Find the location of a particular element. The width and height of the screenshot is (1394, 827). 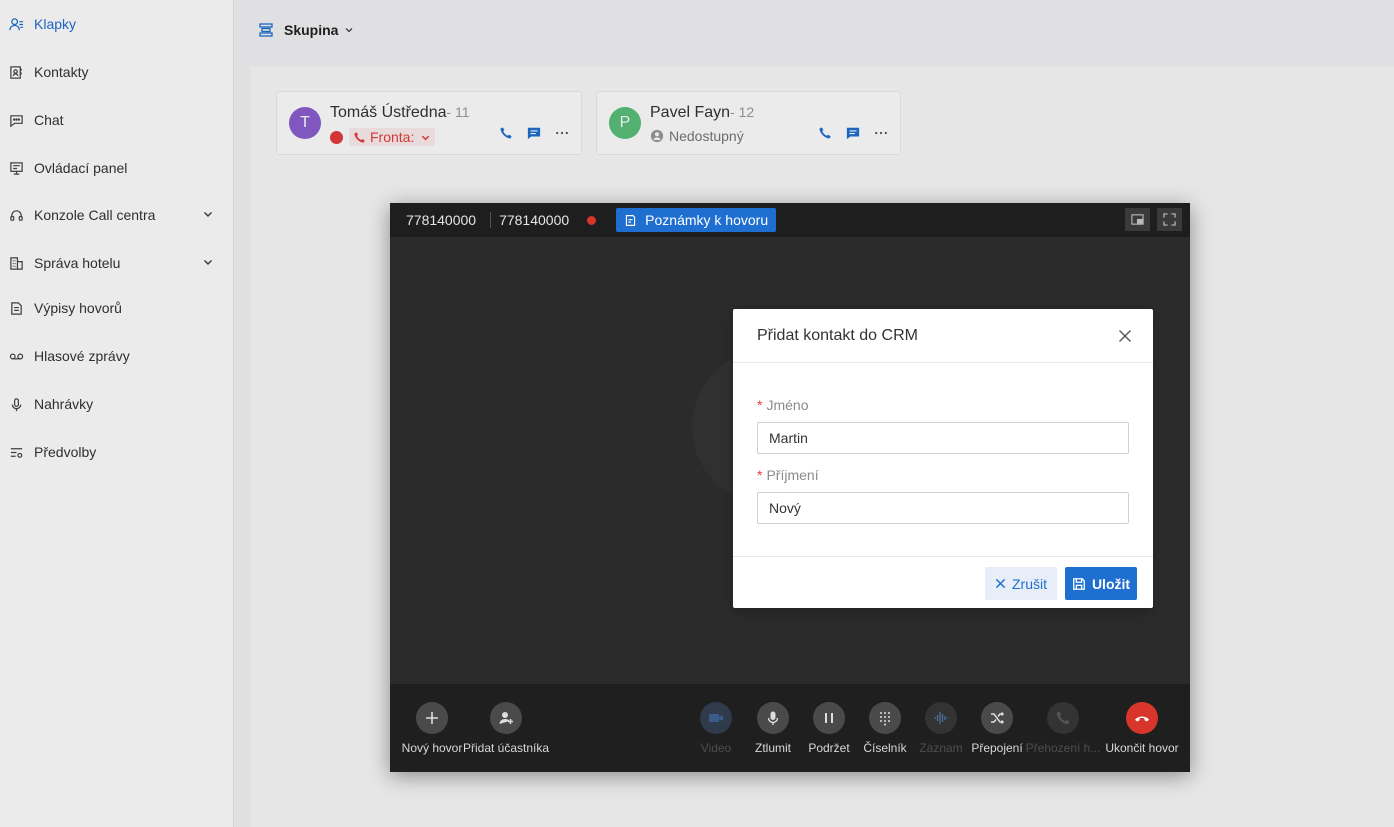

hold-button: Podržet is located at coordinates (829, 728).